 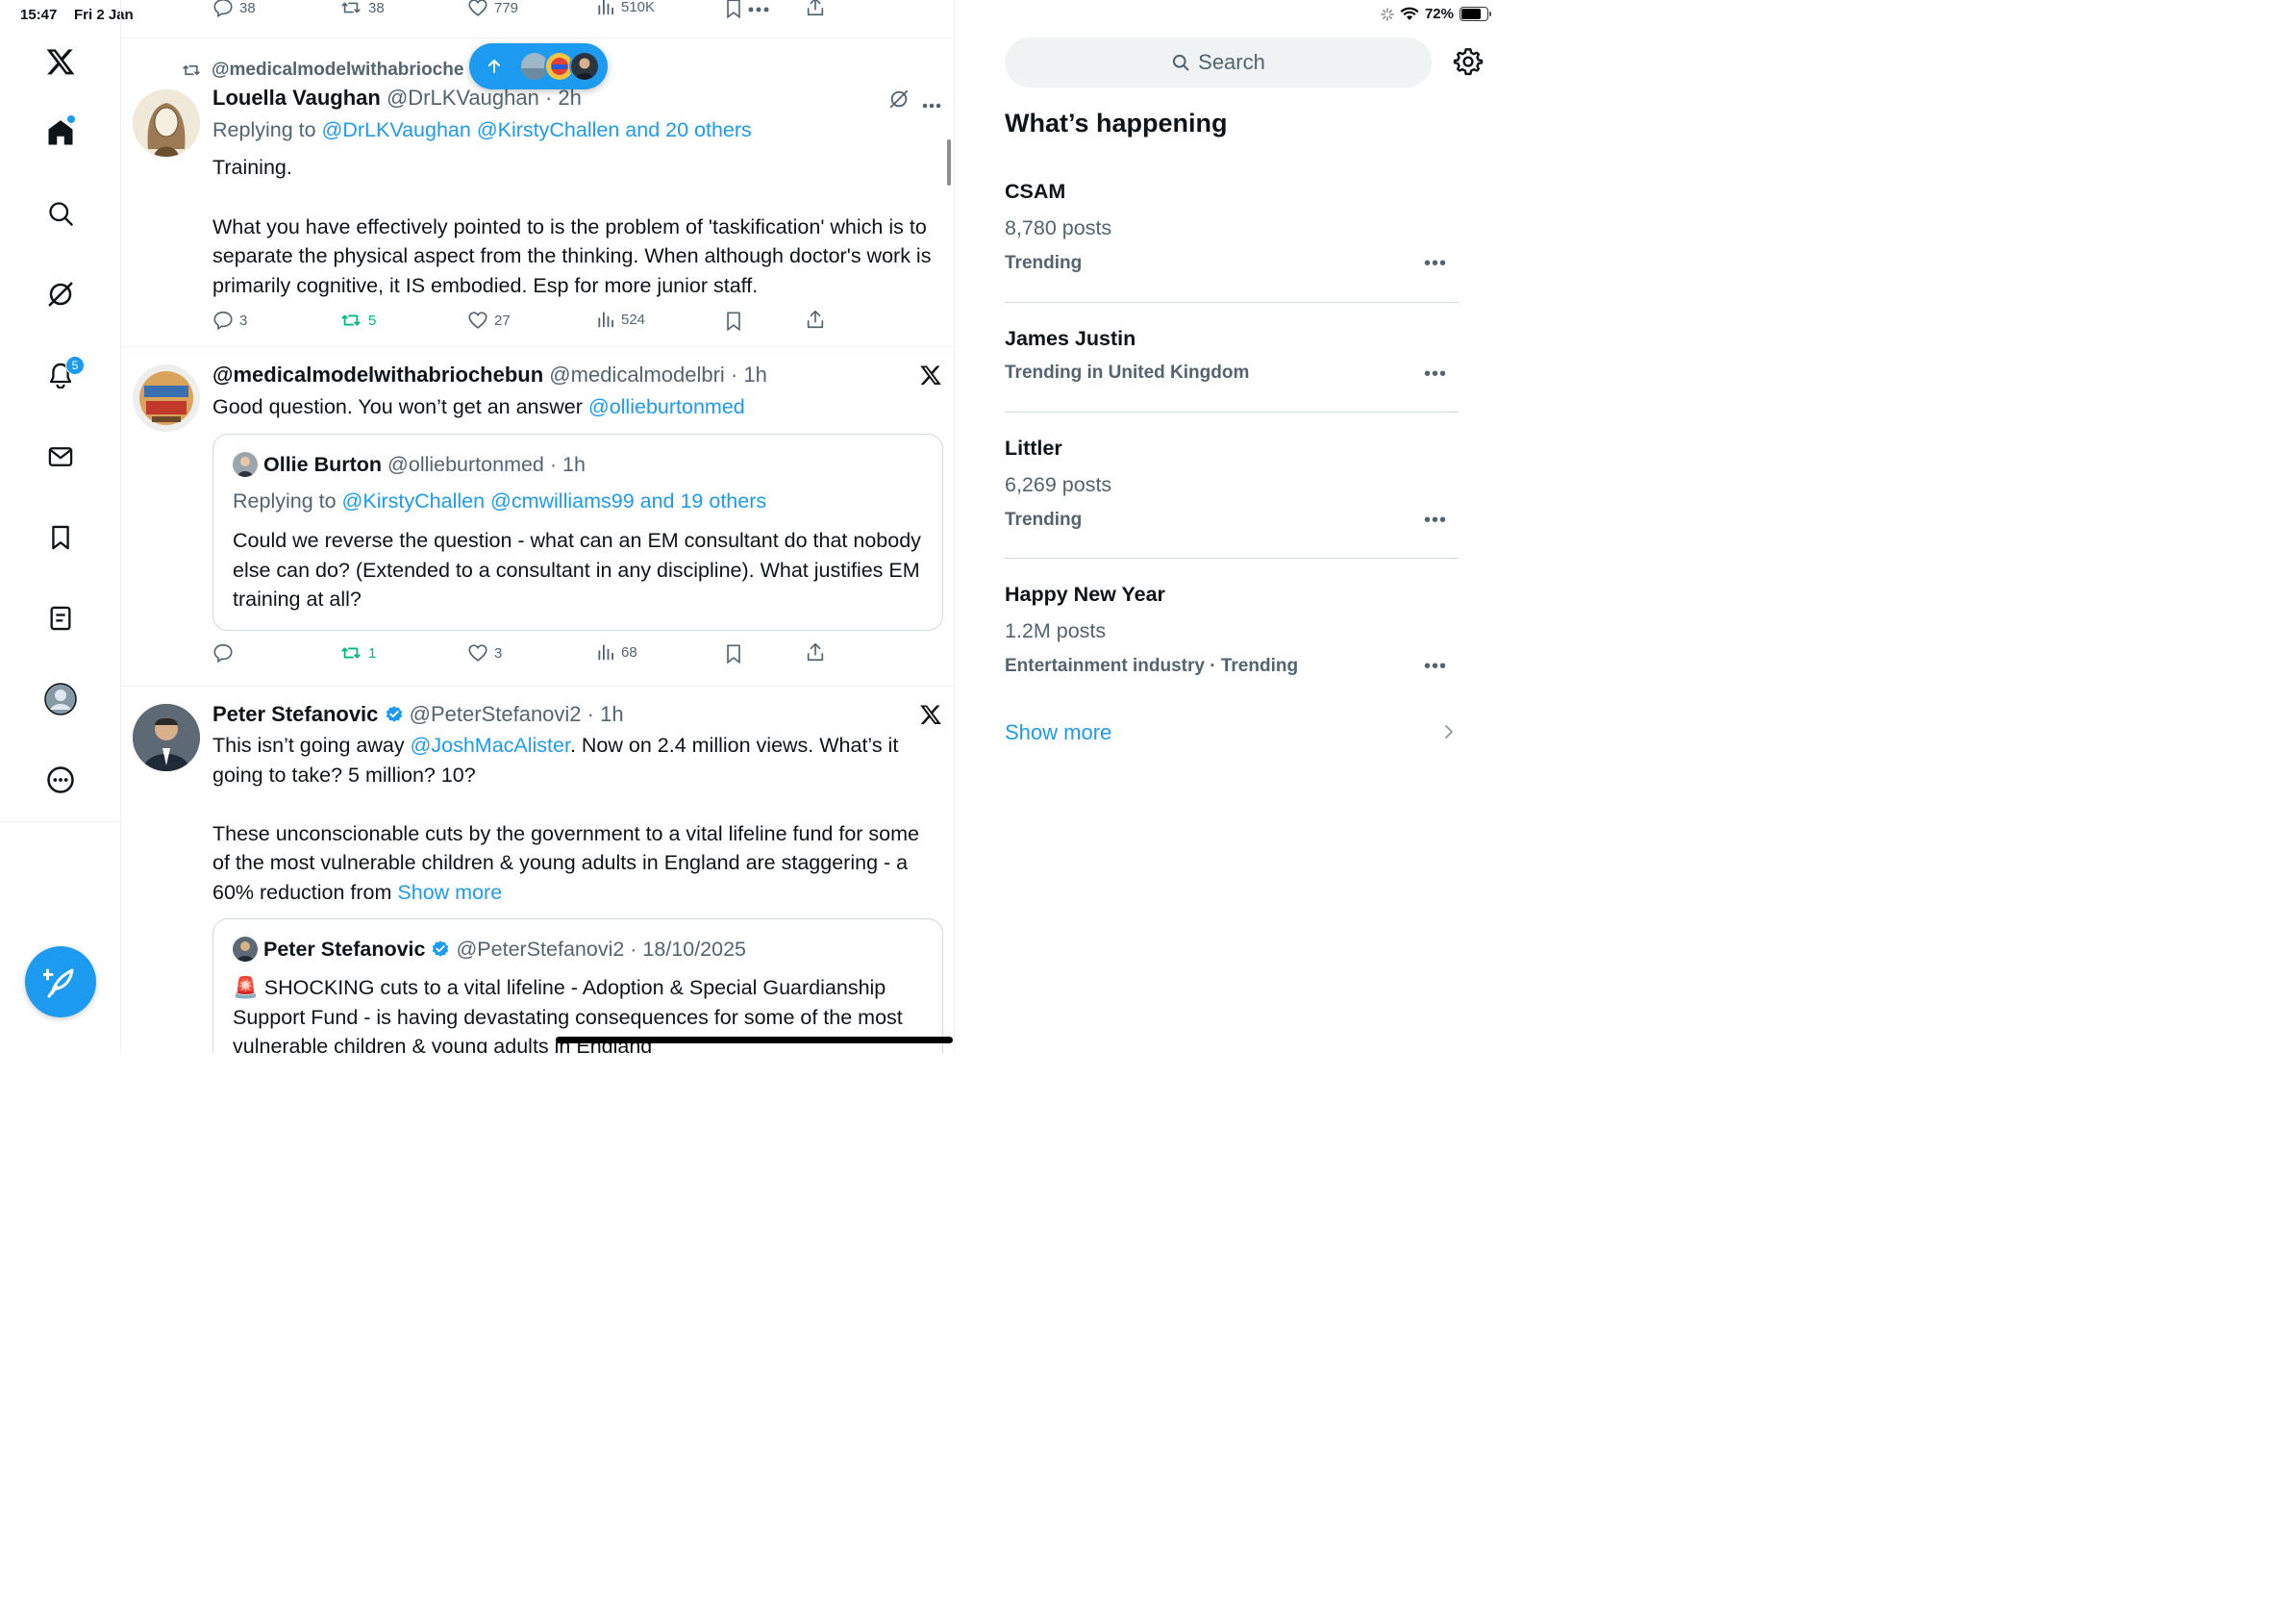 I want to click on author-name: Louella Vaughan, so click(x=296, y=98).